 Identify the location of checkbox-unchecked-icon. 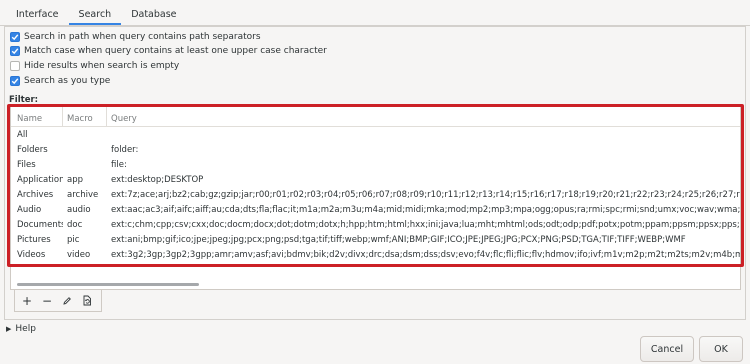
(15, 65).